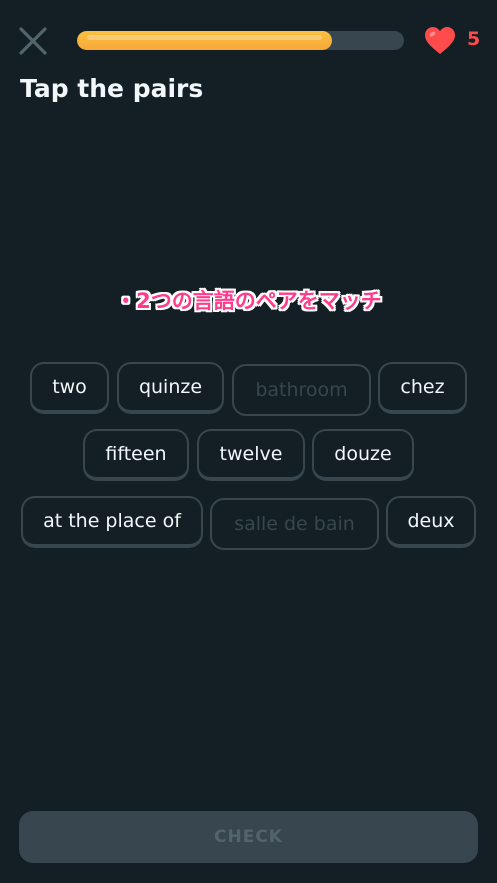  What do you see at coordinates (301, 390) in the screenshot?
I see `word-tile: bathroom` at bounding box center [301, 390].